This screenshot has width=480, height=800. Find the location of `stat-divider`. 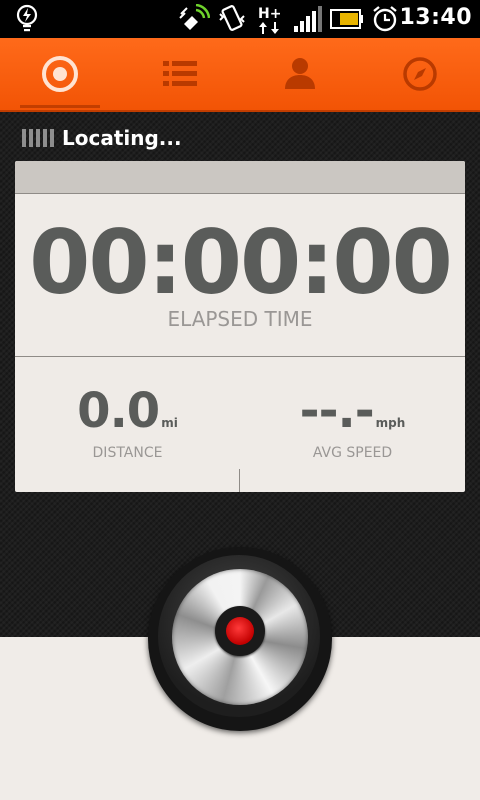

stat-divider is located at coordinates (239, 480).